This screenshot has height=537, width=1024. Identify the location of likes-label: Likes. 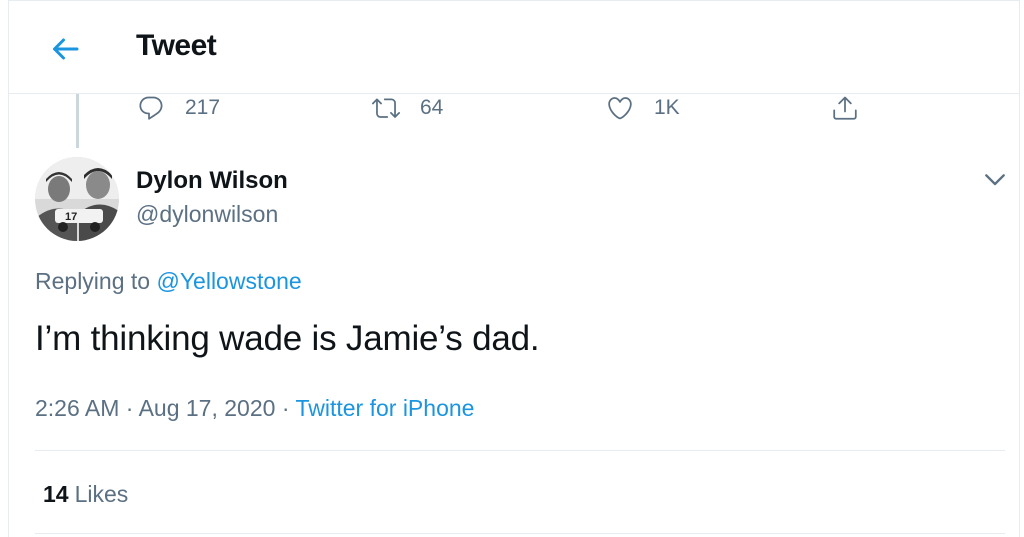
(101, 494).